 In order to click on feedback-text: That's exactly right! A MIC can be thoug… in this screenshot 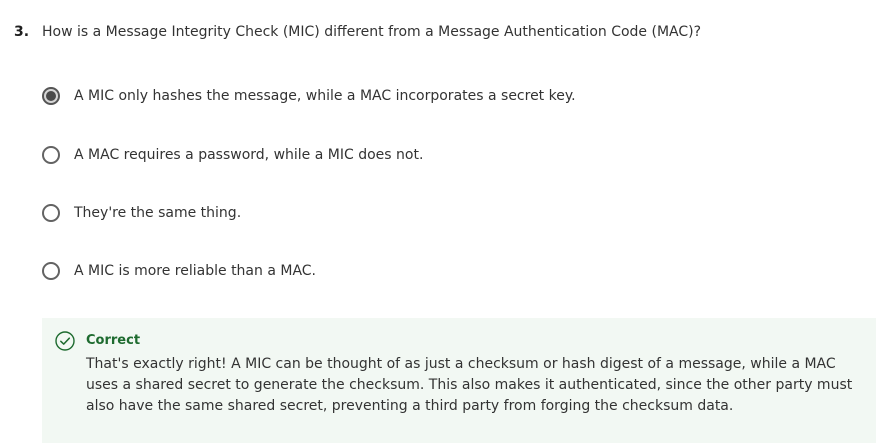, I will do `click(469, 385)`.